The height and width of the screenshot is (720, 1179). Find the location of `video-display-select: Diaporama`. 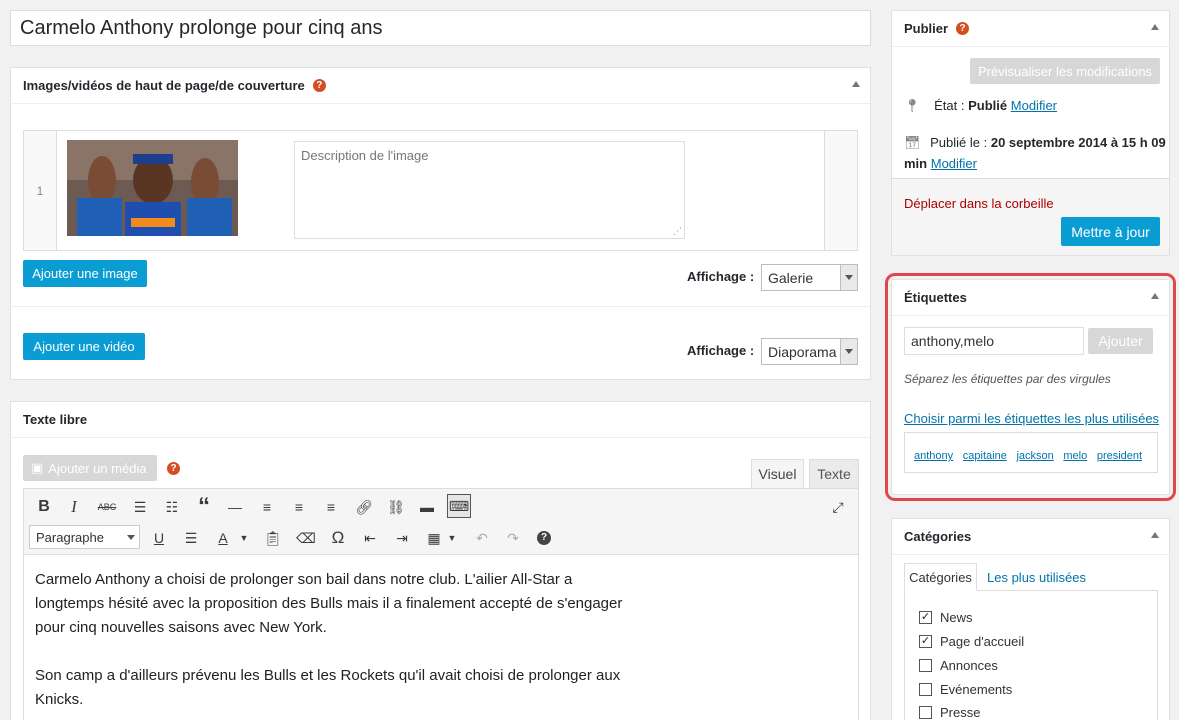

video-display-select: Diaporama is located at coordinates (809, 351).